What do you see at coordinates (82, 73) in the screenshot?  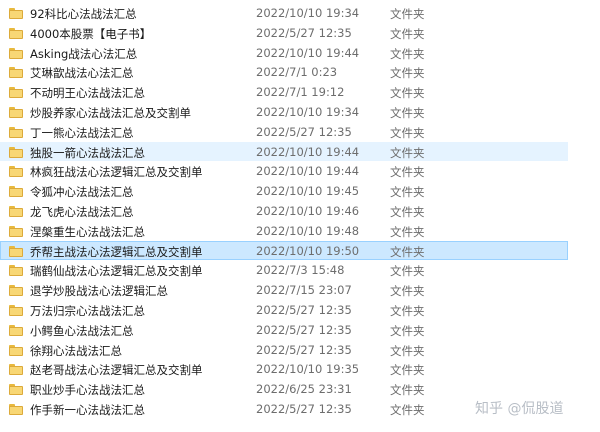 I see `file-name: 艾琳歆战法心法汇总` at bounding box center [82, 73].